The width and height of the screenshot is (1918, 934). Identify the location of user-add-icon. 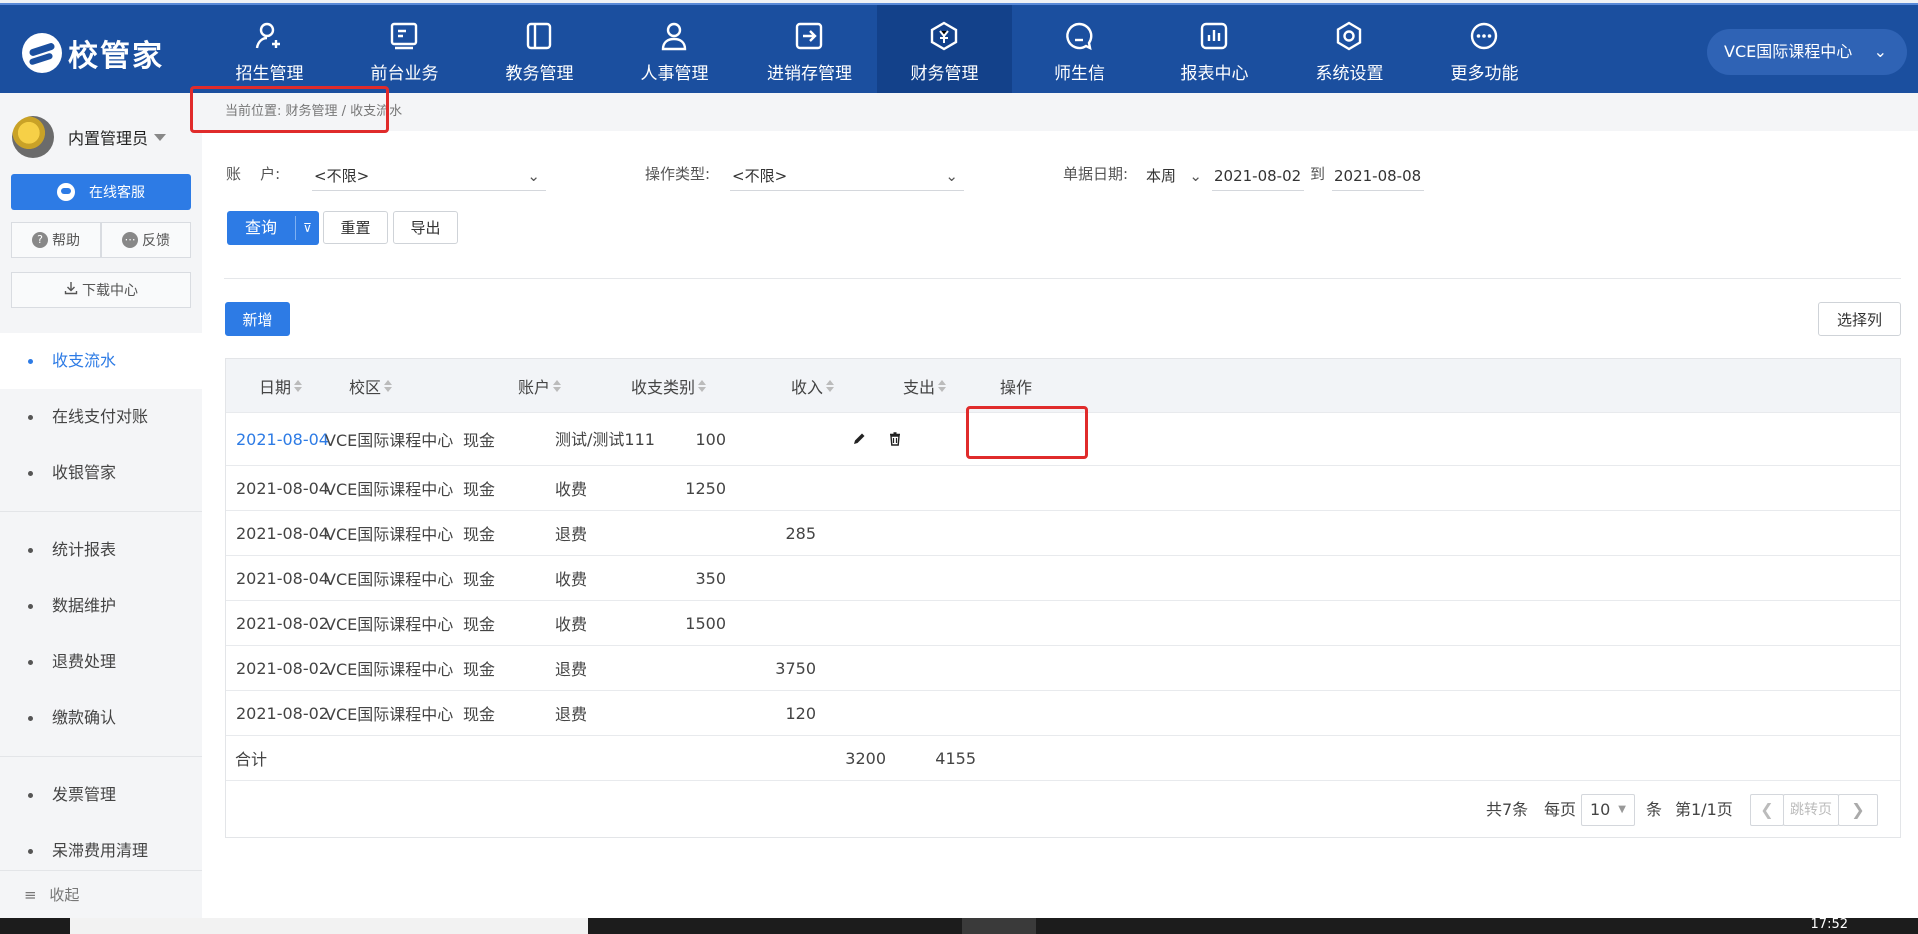
(269, 36).